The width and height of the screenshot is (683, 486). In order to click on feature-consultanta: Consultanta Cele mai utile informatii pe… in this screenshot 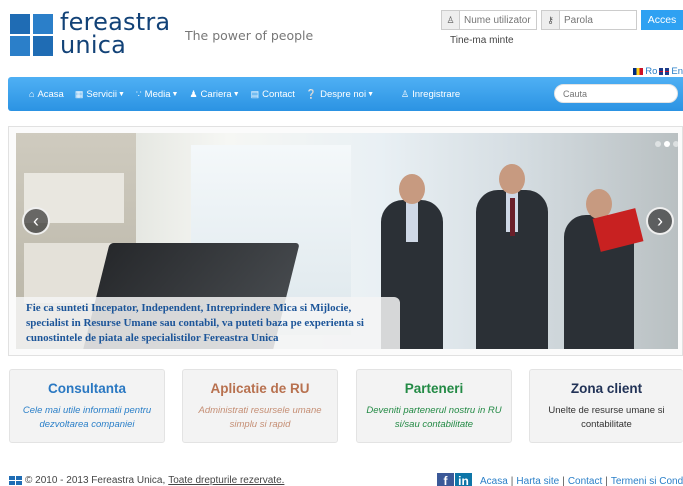, I will do `click(87, 406)`.